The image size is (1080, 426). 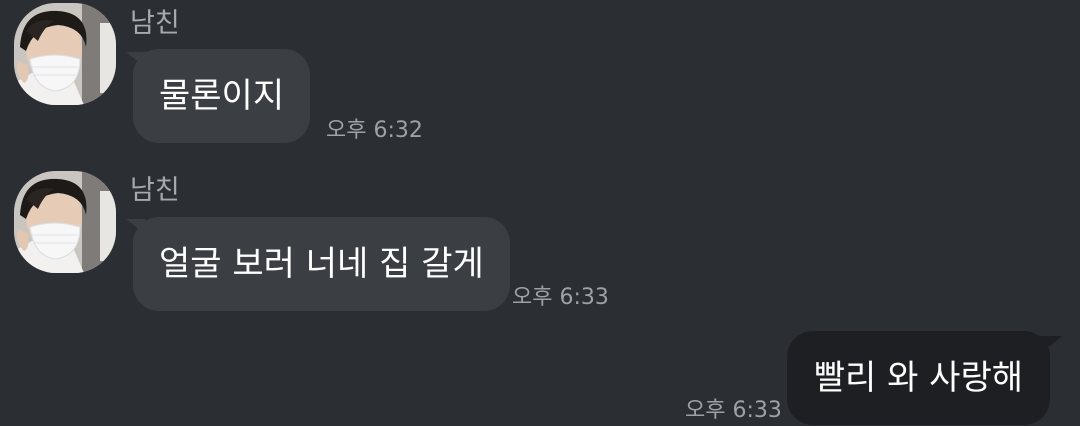 I want to click on message-timestamp: 오후 6:32, so click(x=374, y=130).